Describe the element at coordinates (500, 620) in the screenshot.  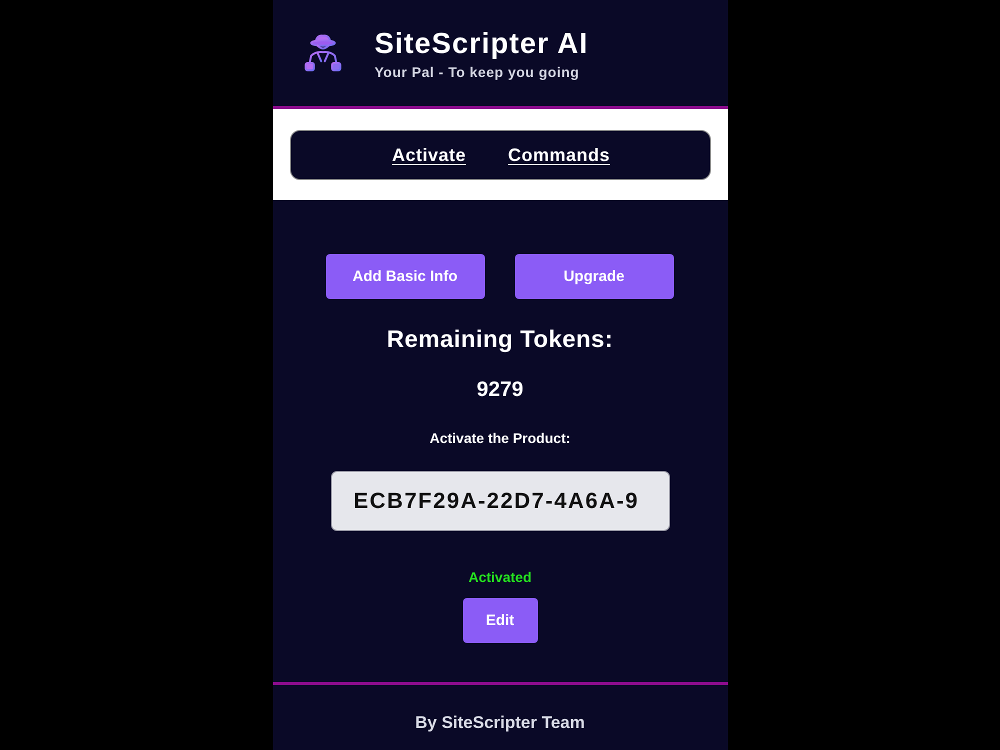
I see `edit-button: Edit` at that location.